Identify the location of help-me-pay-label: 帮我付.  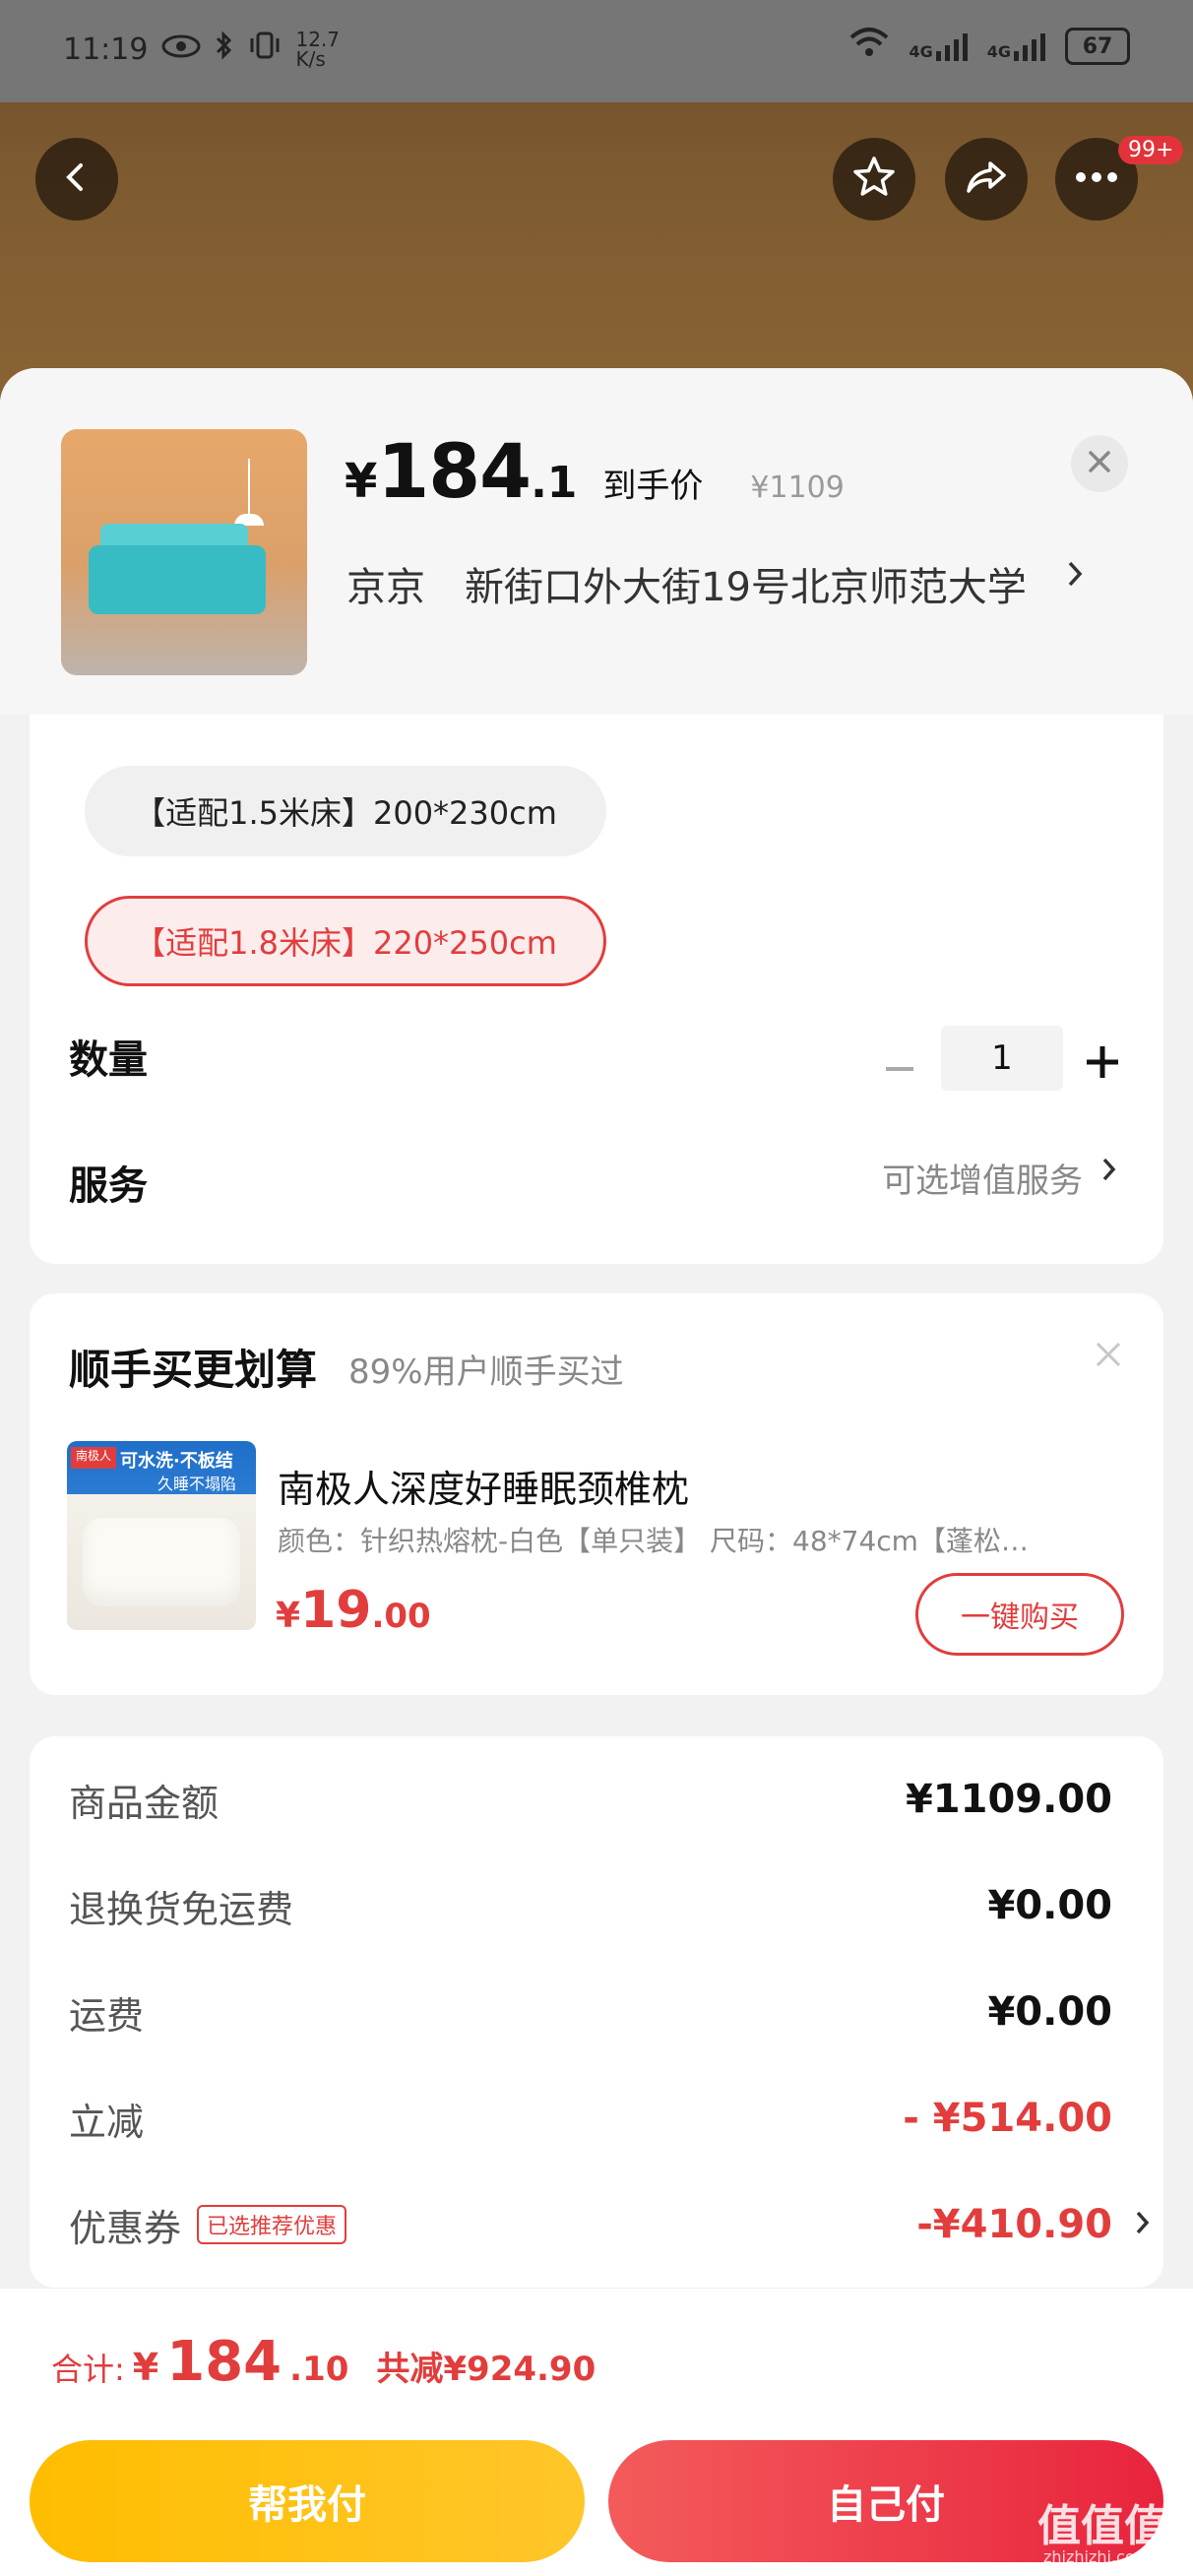
(307, 2505).